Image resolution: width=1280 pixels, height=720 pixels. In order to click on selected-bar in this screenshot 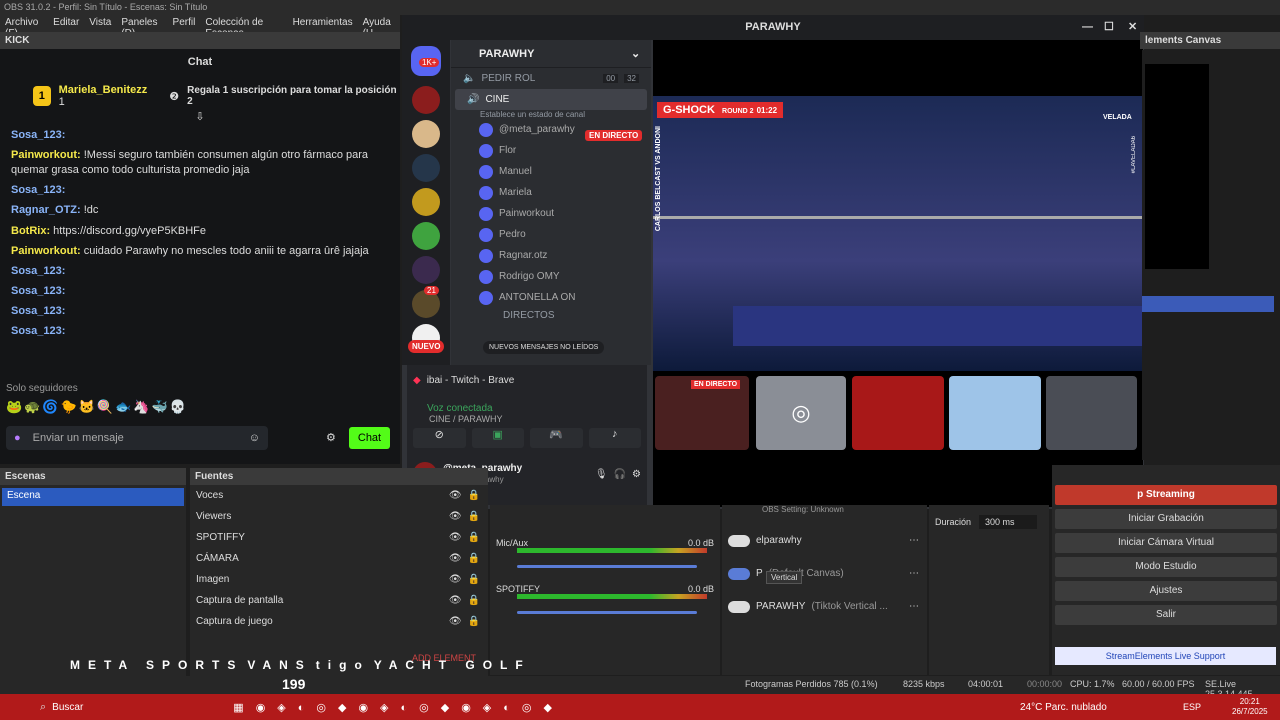, I will do `click(1208, 304)`.